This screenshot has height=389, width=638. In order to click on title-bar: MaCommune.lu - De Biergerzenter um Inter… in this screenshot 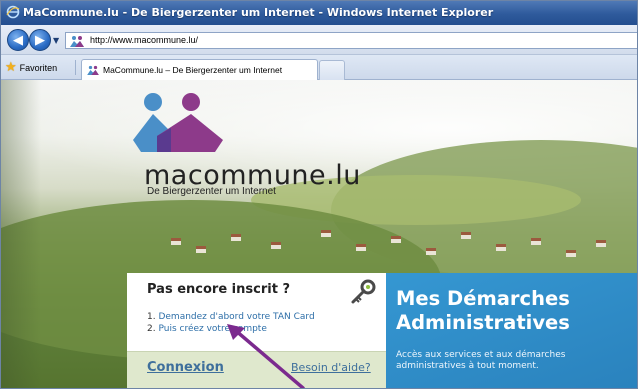, I will do `click(319, 13)`.